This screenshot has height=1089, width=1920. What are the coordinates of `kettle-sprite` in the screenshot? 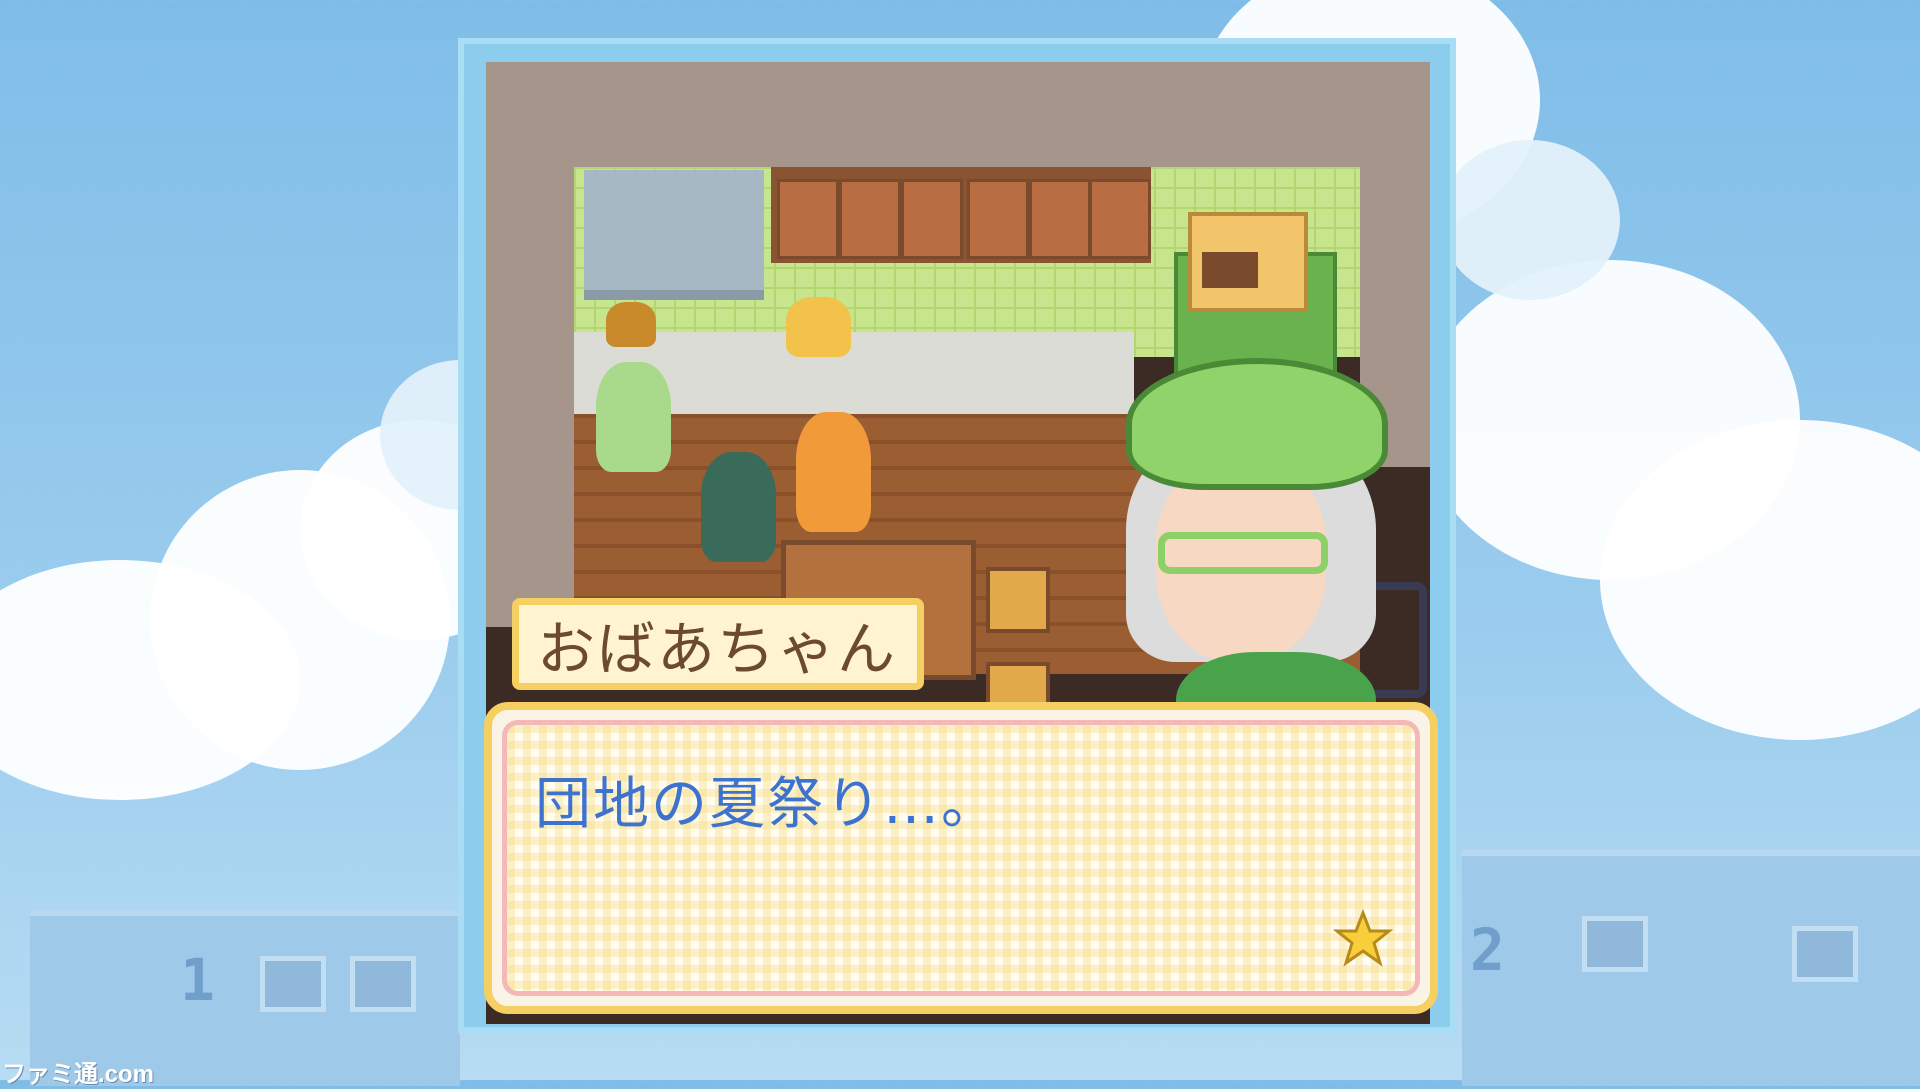 It's located at (631, 324).